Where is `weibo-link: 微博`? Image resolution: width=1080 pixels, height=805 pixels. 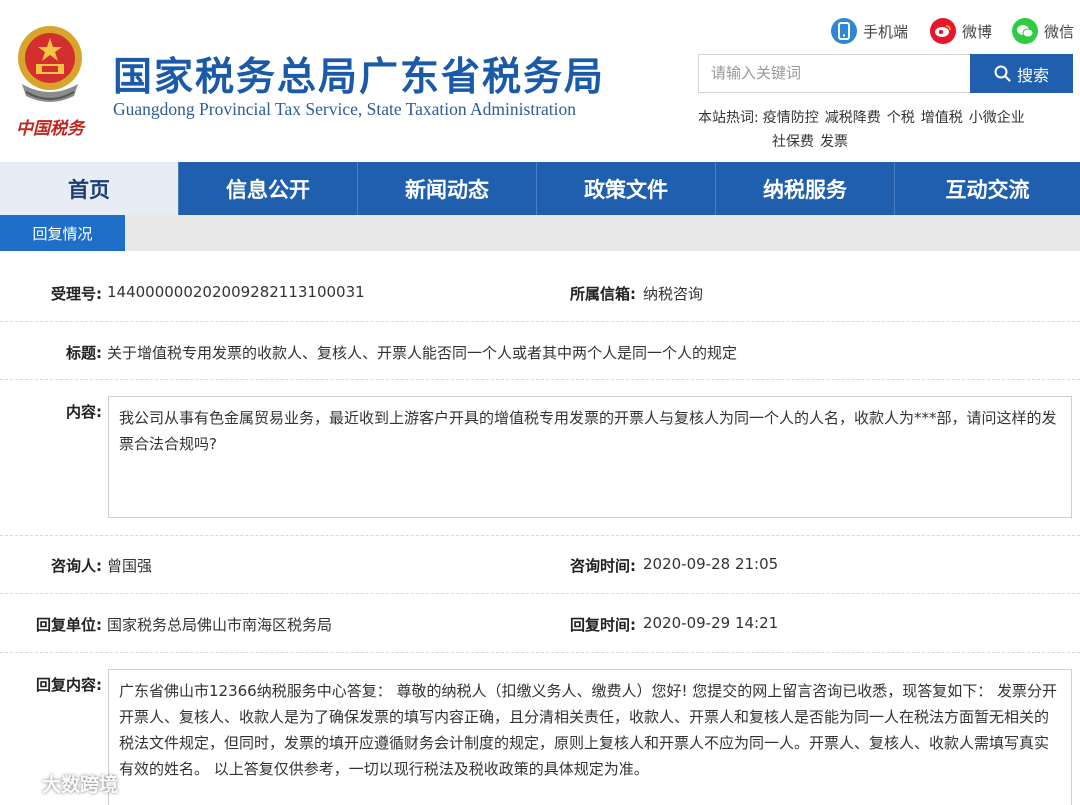
weibo-link: 微博 is located at coordinates (961, 31).